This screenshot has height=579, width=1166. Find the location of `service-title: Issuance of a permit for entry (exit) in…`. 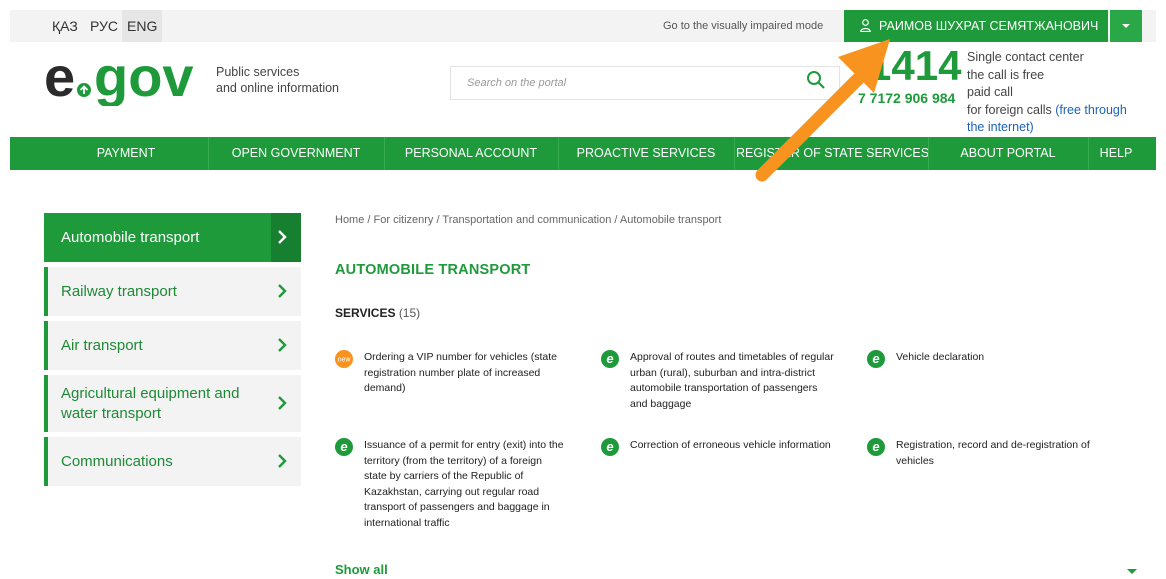

service-title: Issuance of a permit for entry (exit) in… is located at coordinates (464, 484).